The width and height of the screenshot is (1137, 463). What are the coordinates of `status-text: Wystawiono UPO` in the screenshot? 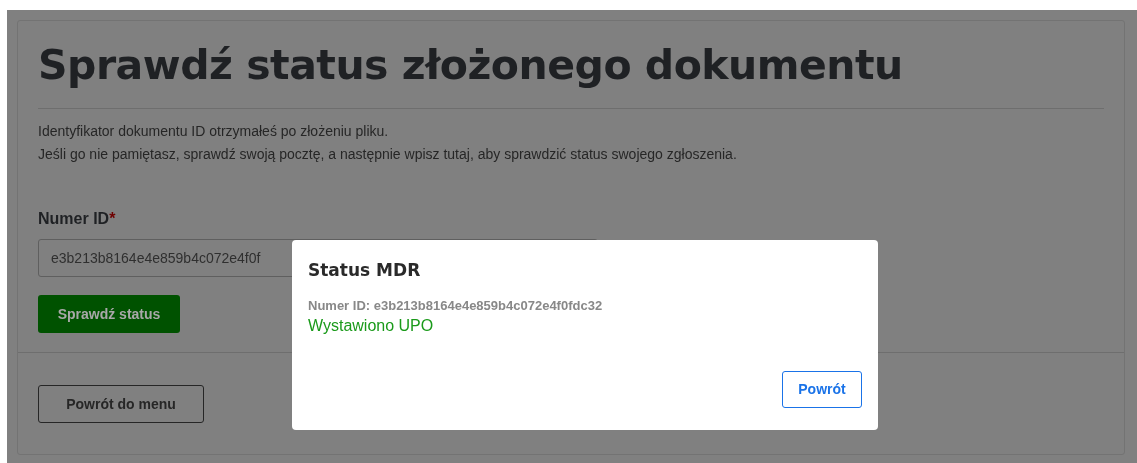 It's located at (371, 326).